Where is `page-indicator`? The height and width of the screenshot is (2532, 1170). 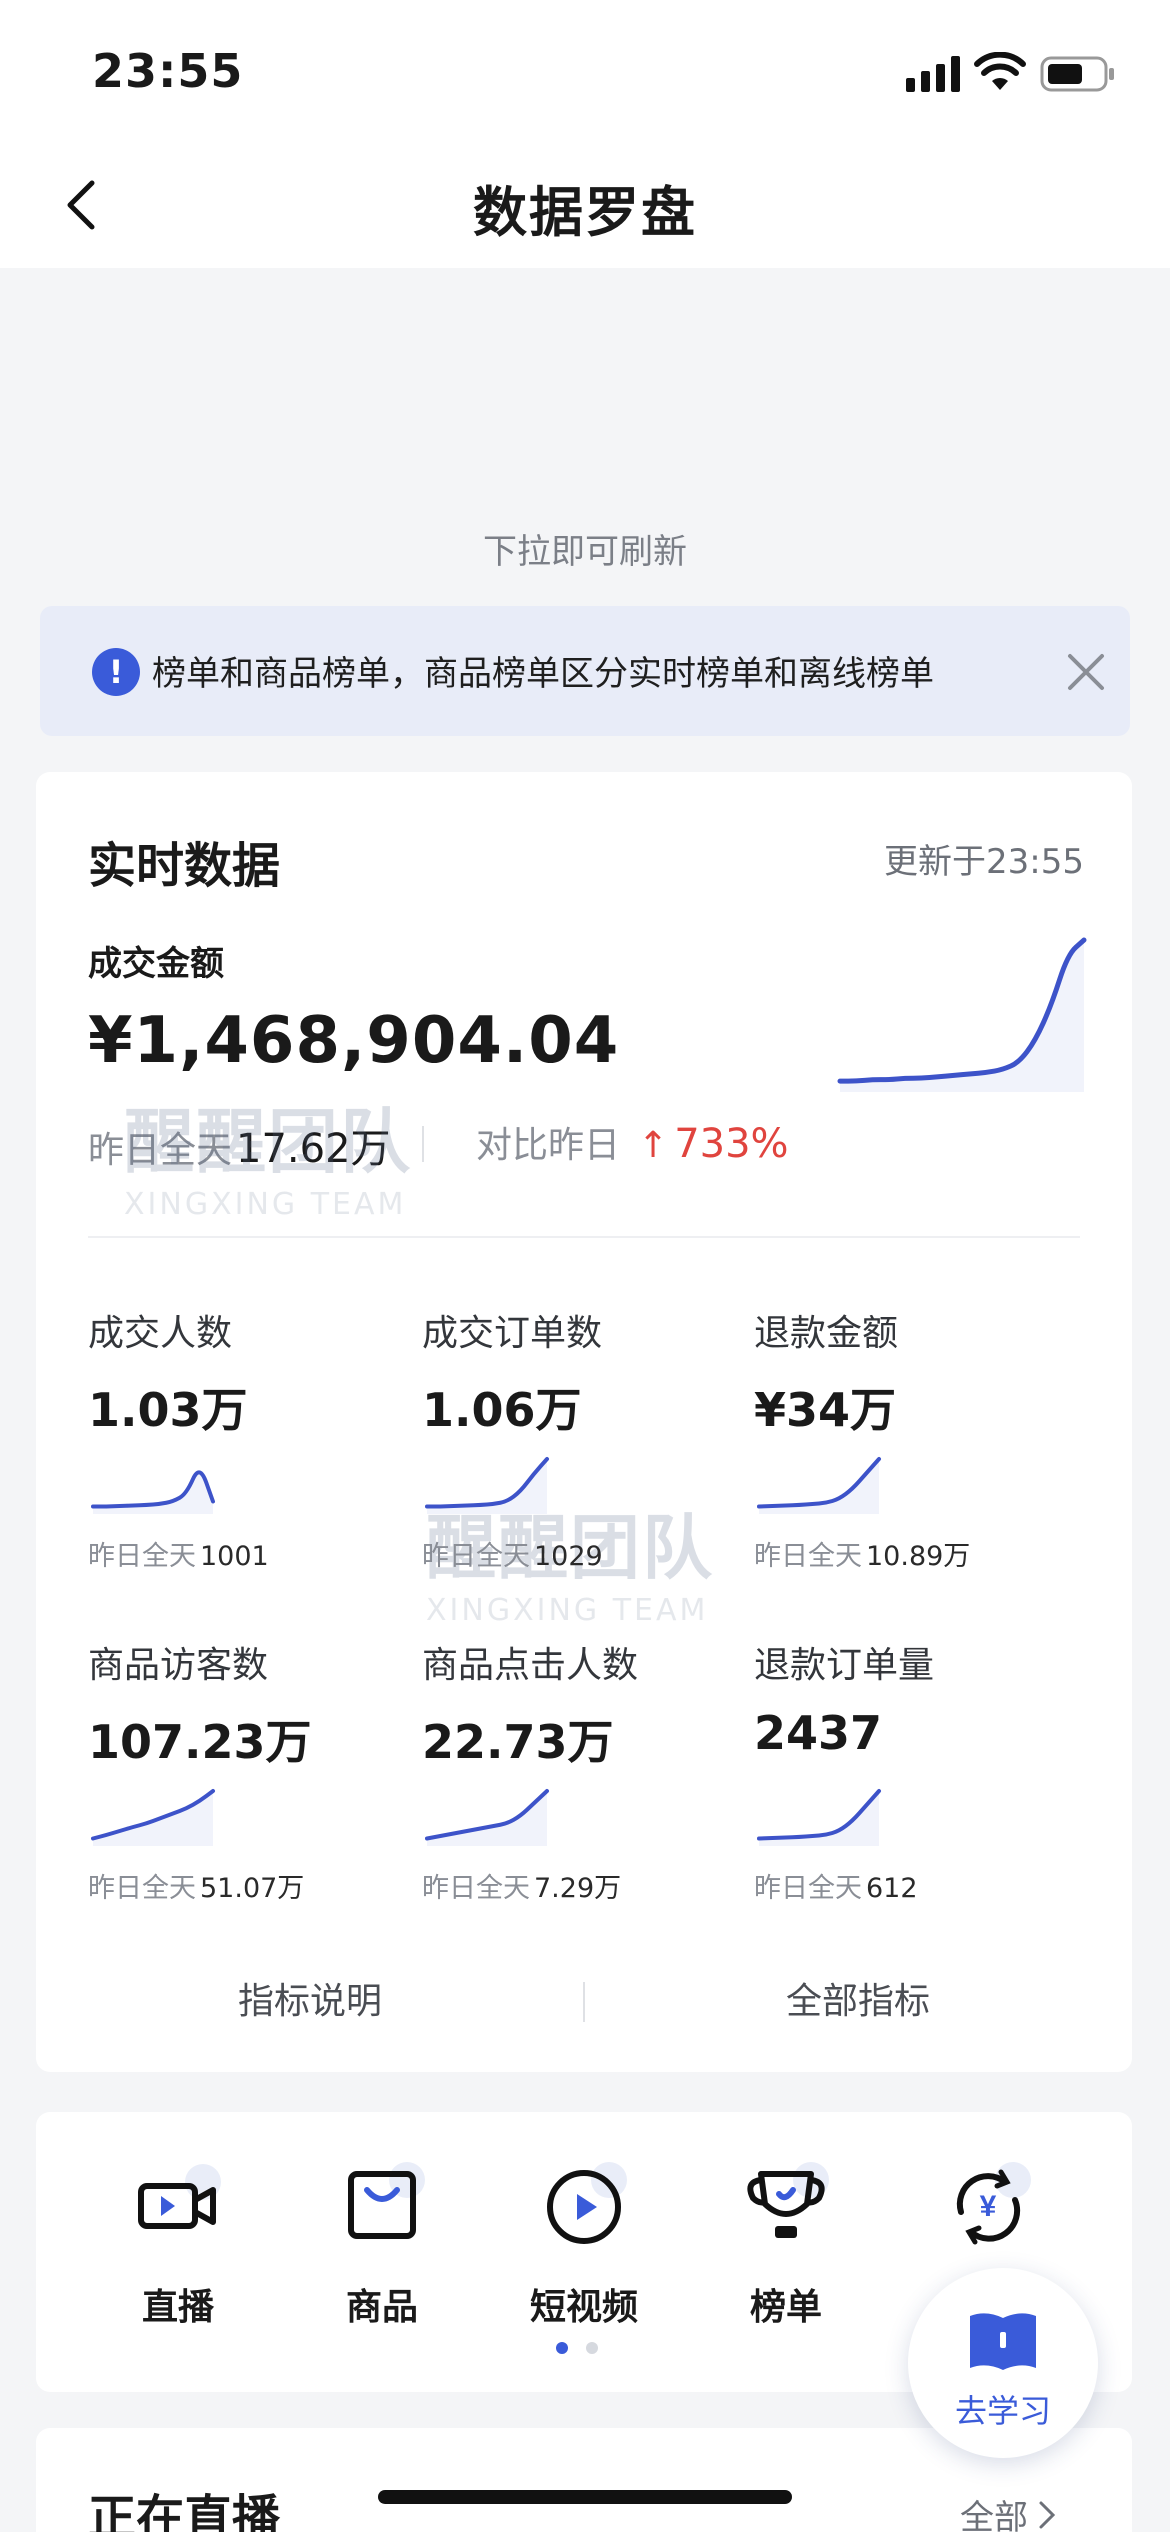
page-indicator is located at coordinates (577, 2348).